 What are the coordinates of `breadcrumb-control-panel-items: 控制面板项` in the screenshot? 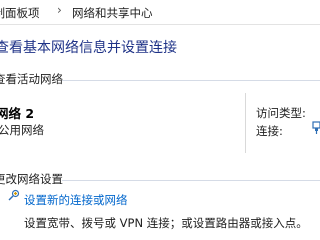 It's located at (20, 13).